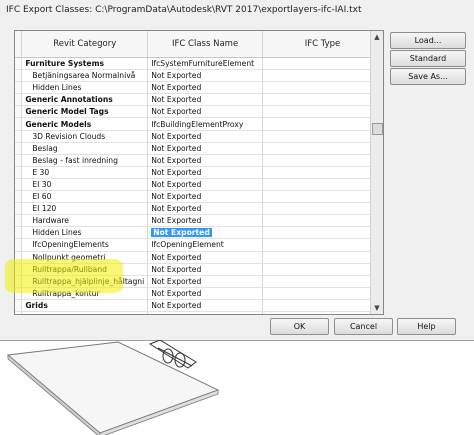 The width and height of the screenshot is (474, 435). I want to click on table-row: E 30 Not Exported, so click(199, 172).